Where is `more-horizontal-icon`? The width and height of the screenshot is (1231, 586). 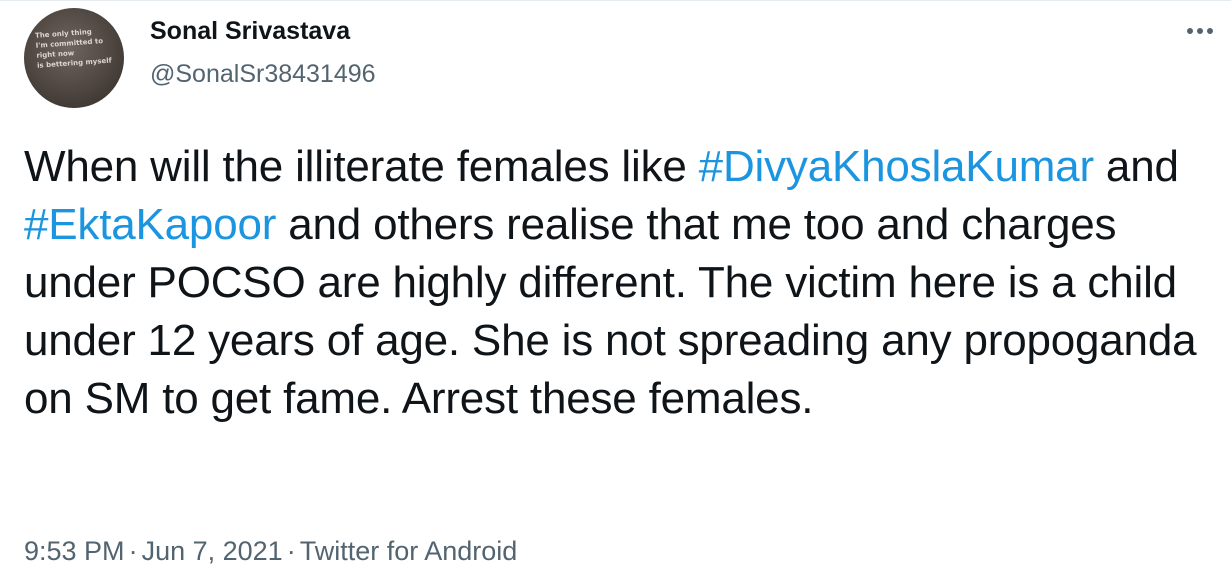 more-horizontal-icon is located at coordinates (1190, 31).